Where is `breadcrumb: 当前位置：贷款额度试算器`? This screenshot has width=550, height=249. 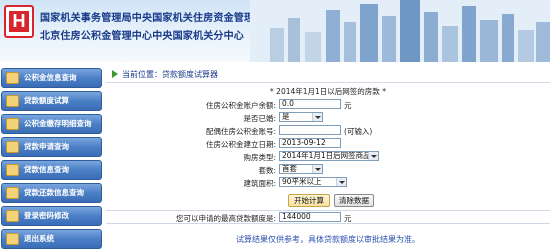
breadcrumb: 当前位置：贷款额度试算器 is located at coordinates (328, 75).